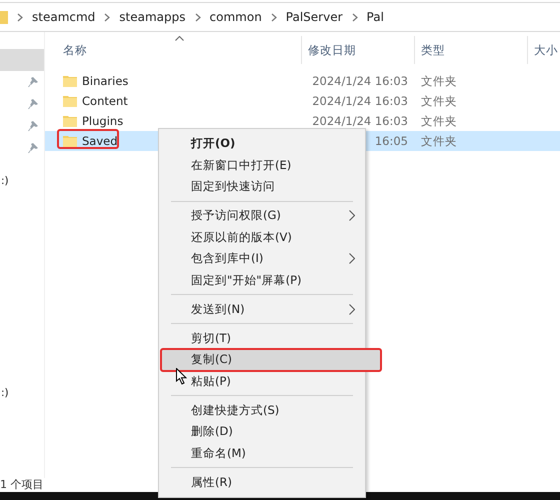 The width and height of the screenshot is (560, 500). Describe the element at coordinates (22, 484) in the screenshot. I see `status-text: 1 个项目` at that location.